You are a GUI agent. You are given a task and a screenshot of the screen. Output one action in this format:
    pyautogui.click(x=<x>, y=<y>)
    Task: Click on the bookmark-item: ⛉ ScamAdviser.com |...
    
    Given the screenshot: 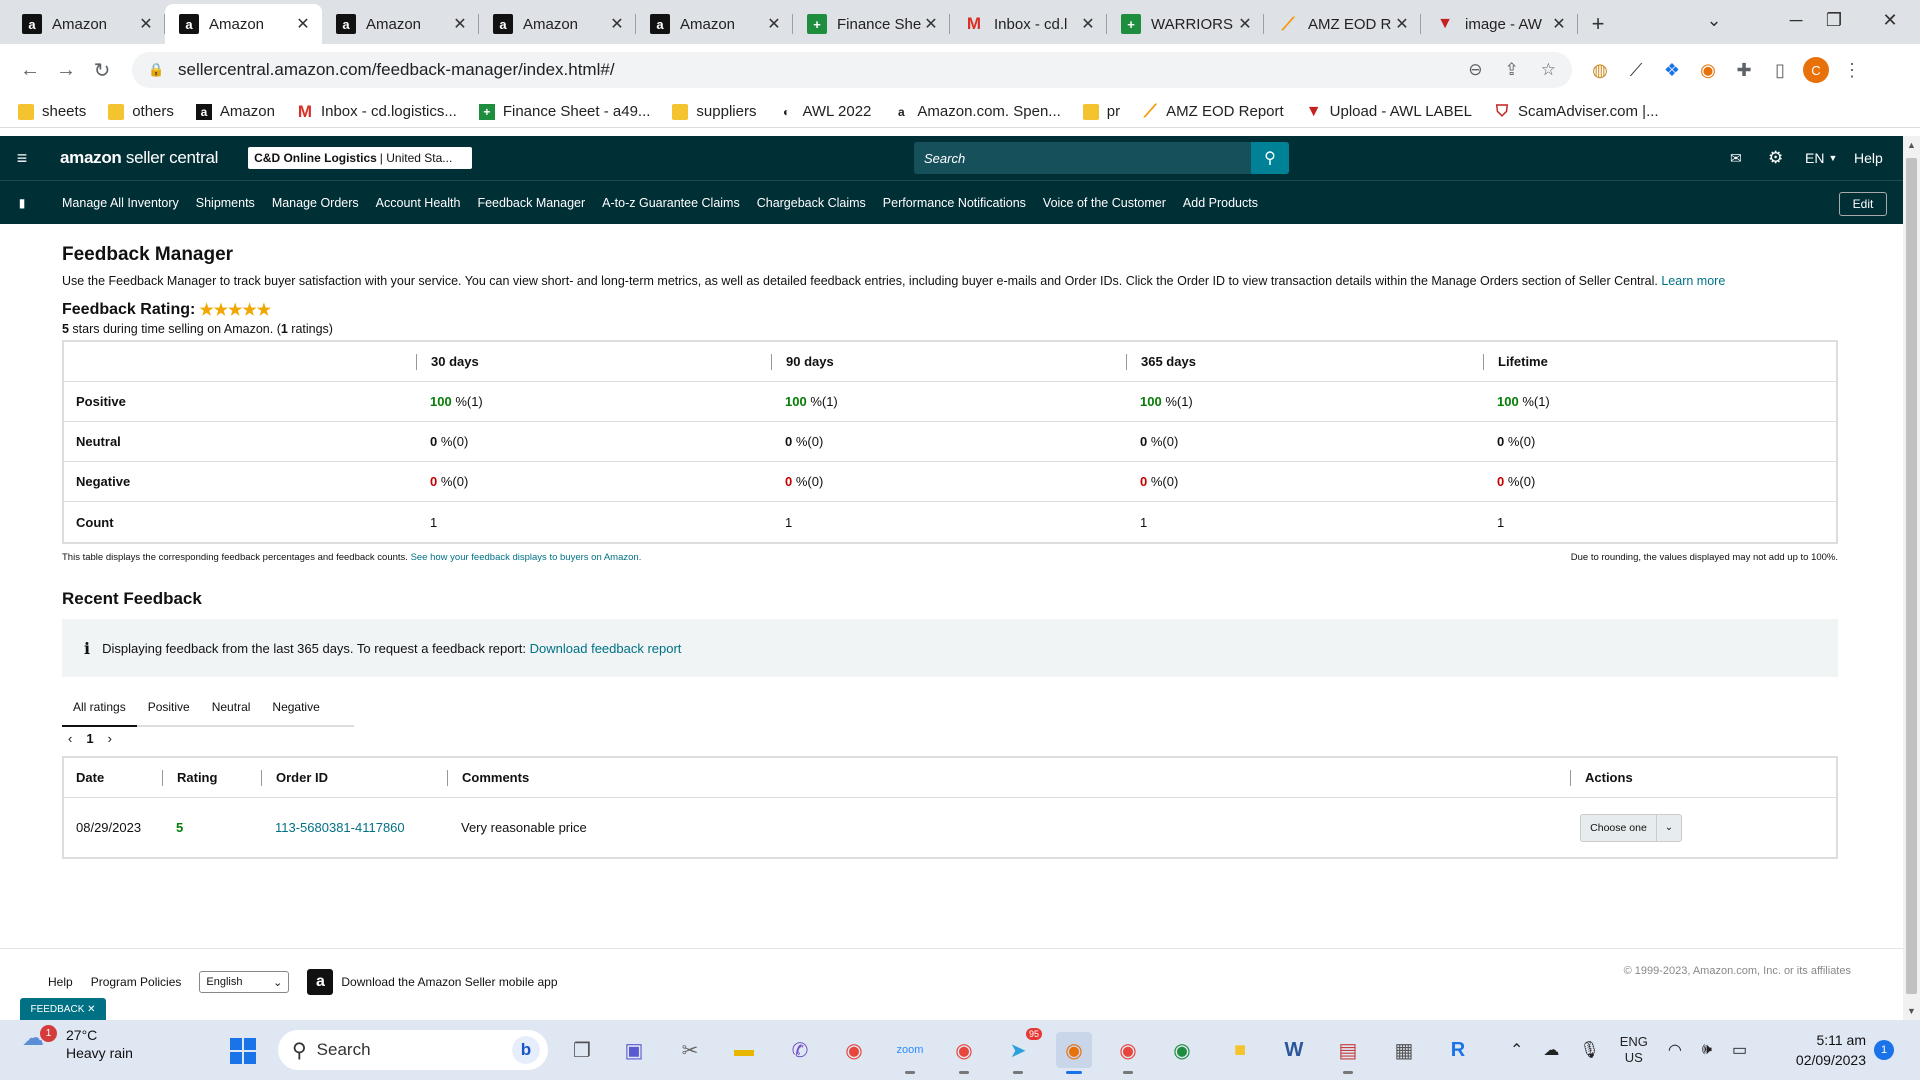 What is the action you would take?
    pyautogui.click(x=1576, y=112)
    